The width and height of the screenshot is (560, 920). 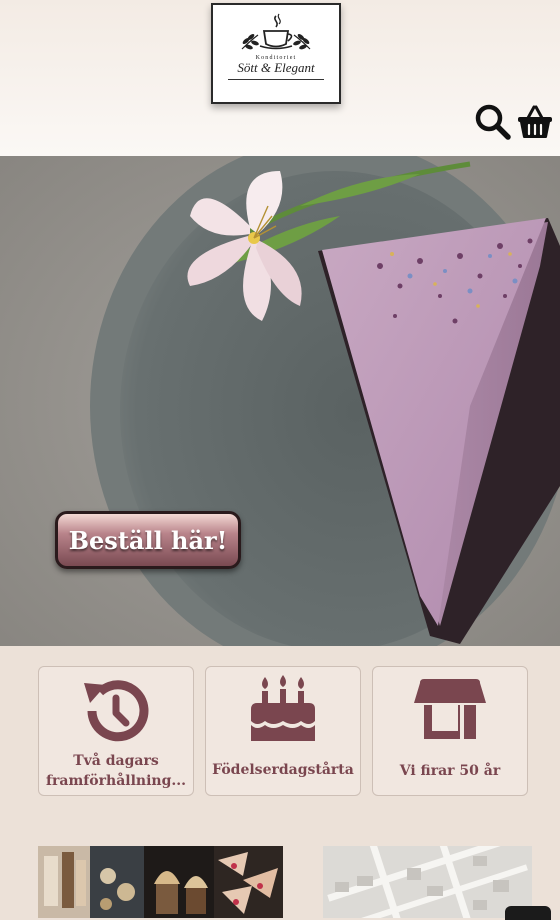 I want to click on card-label: Vi firar 50 år, so click(x=450, y=771).